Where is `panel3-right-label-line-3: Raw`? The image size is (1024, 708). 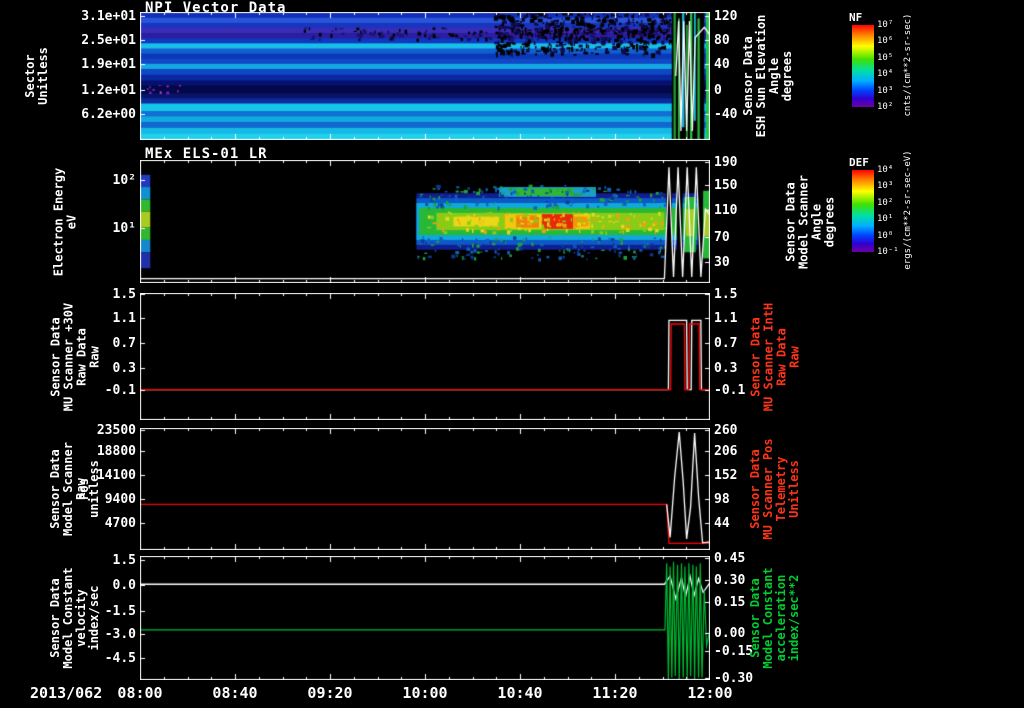
panel3-right-label-line-3: Raw is located at coordinates (794, 356).